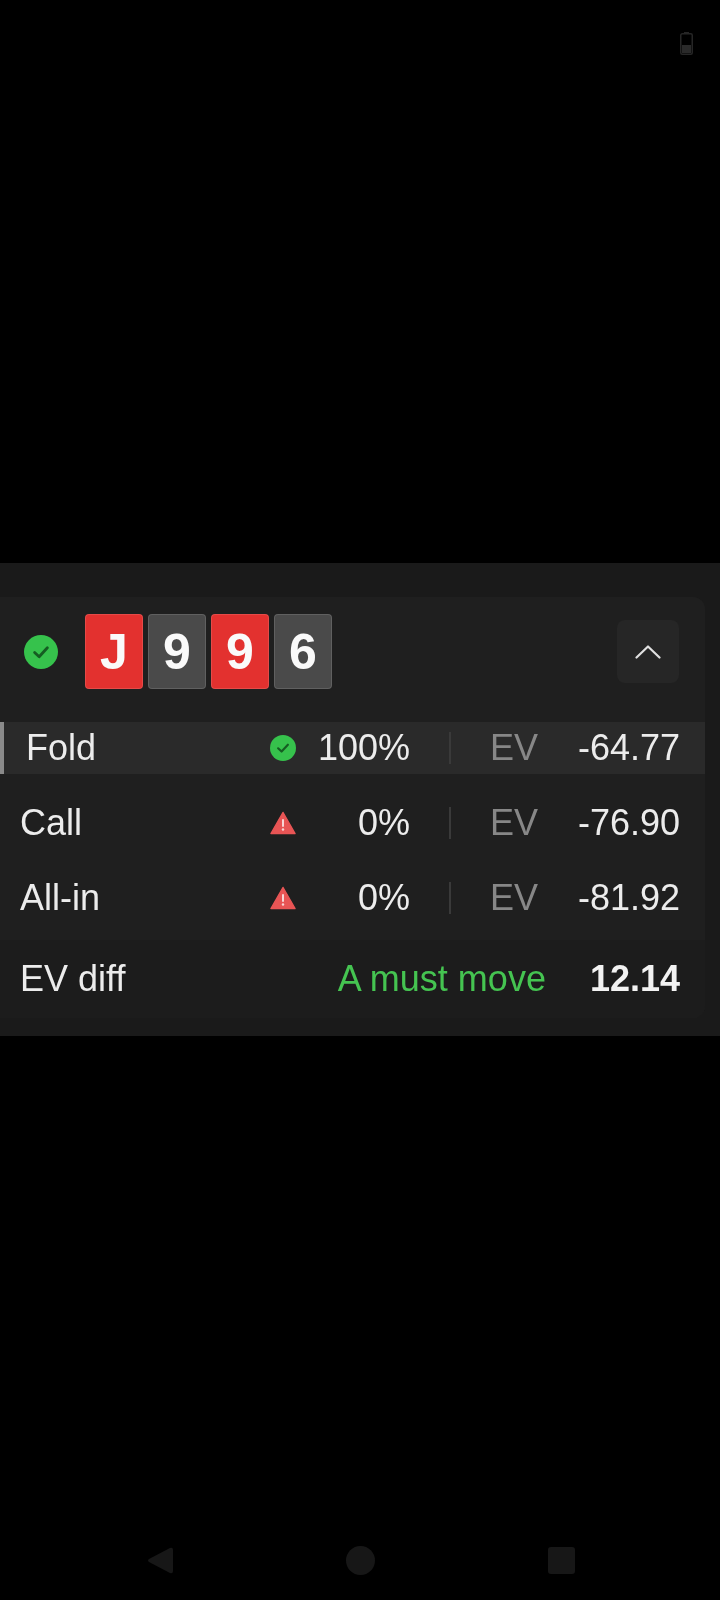 This screenshot has height=1600, width=720. I want to click on action-frequency: 100%, so click(363, 748).